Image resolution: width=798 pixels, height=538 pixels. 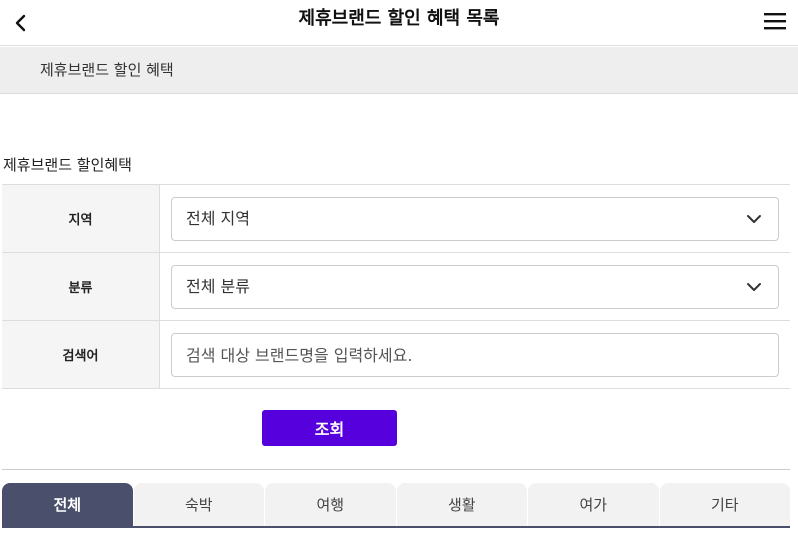 What do you see at coordinates (724, 504) in the screenshot?
I see `tab-other: 기타` at bounding box center [724, 504].